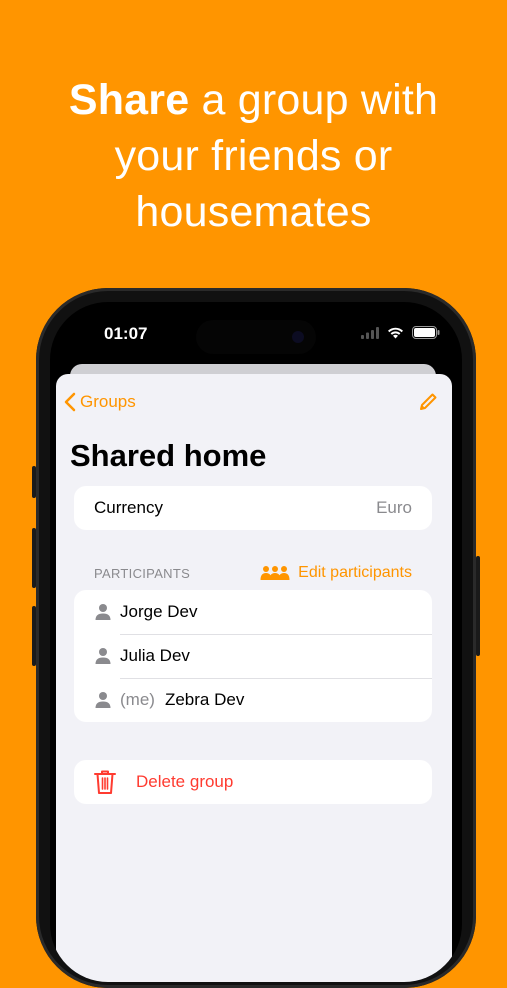 This screenshot has width=507, height=988. Describe the element at coordinates (314, 100) in the screenshot. I see `headline-line-1-rest: a group with` at that location.